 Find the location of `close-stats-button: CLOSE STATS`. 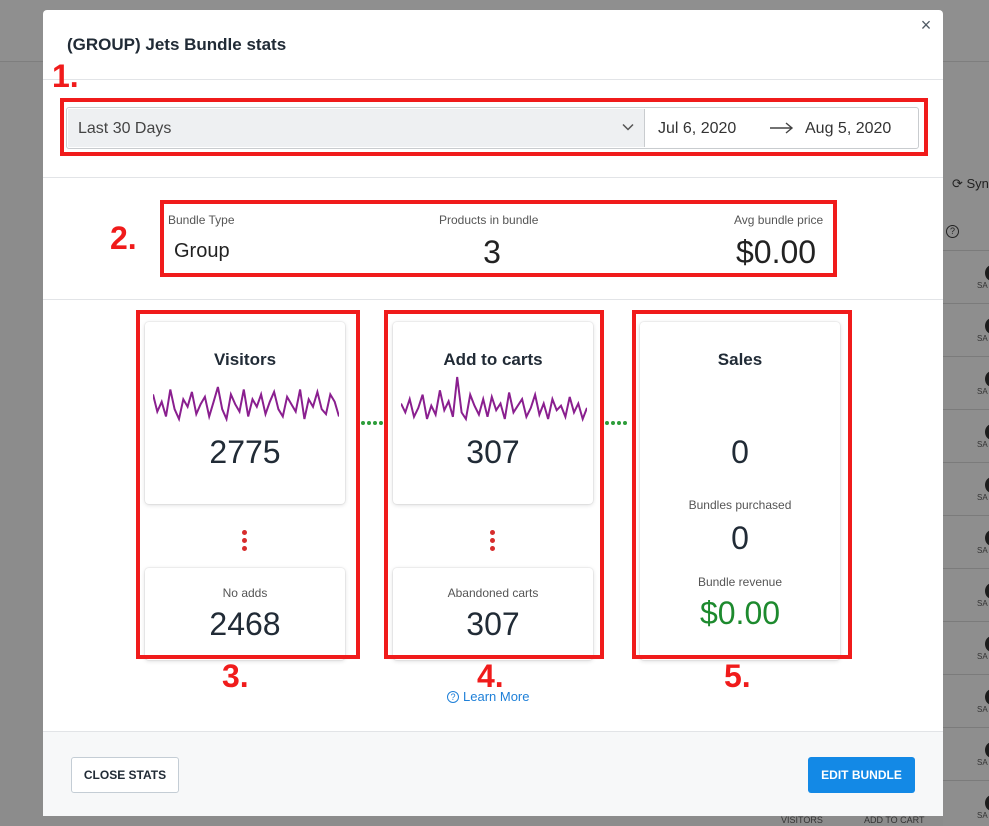

close-stats-button: CLOSE STATS is located at coordinates (125, 775).